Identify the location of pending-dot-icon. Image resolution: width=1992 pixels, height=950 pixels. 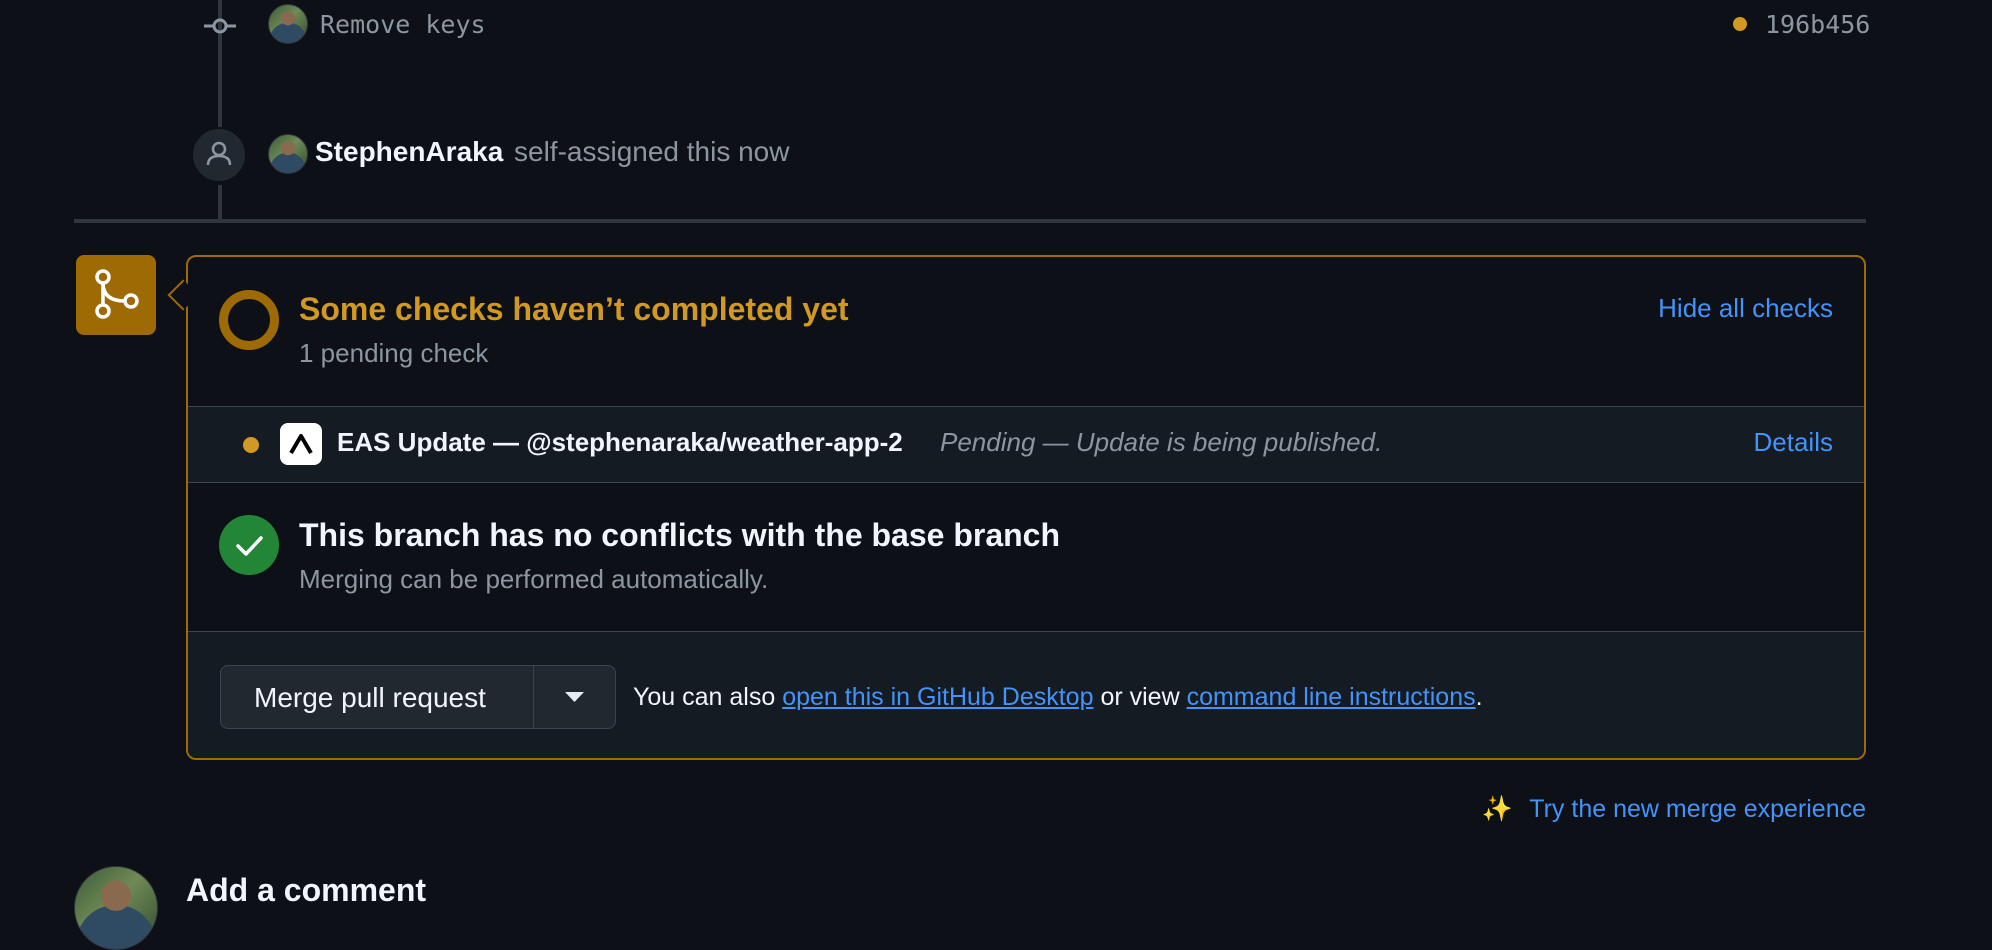
(251, 445).